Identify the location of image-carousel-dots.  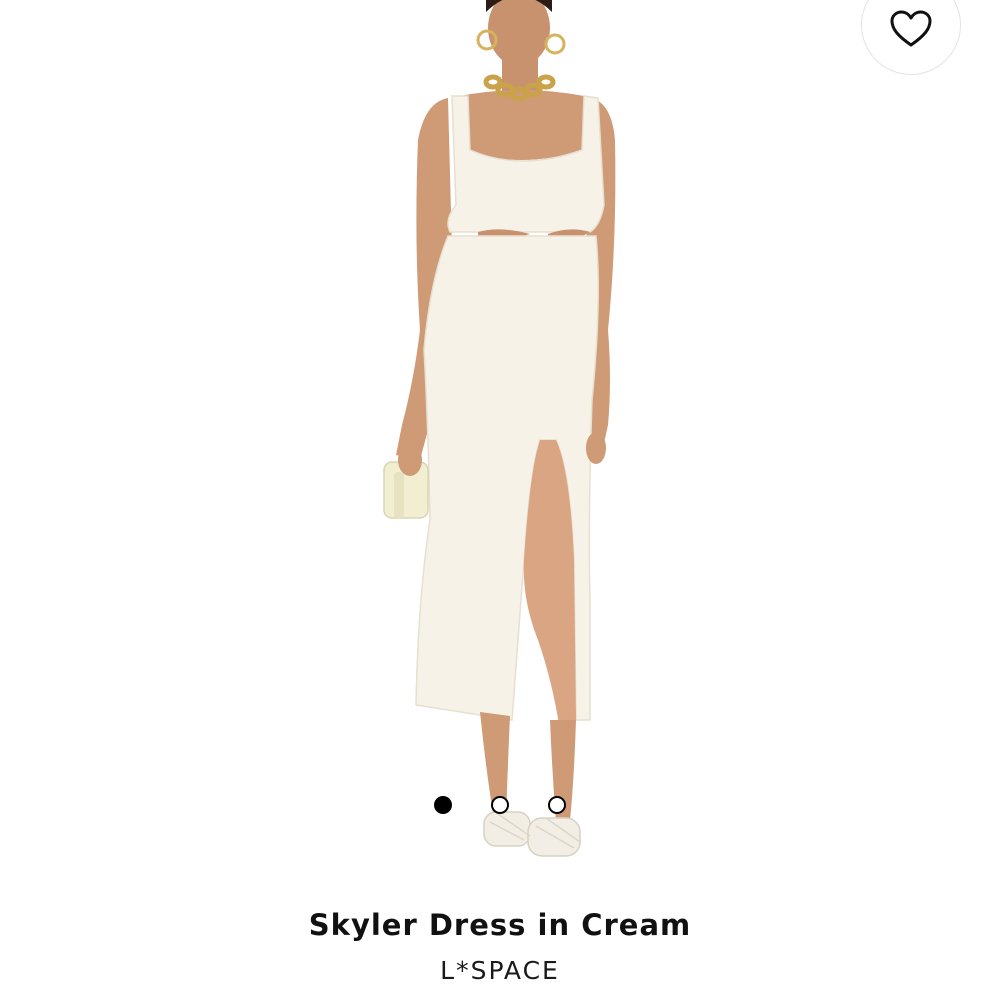
(500, 805).